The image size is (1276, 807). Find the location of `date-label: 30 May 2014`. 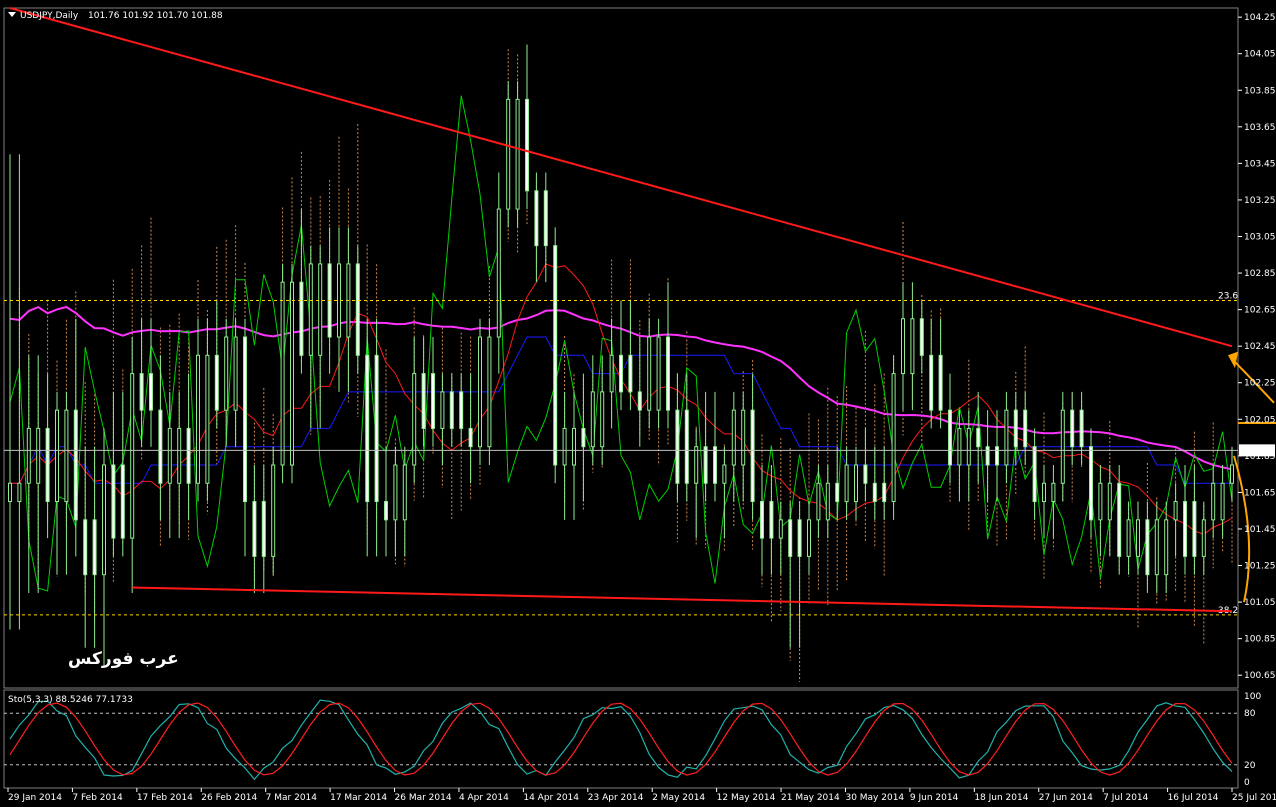

date-label: 30 May 2014 is located at coordinates (874, 798).